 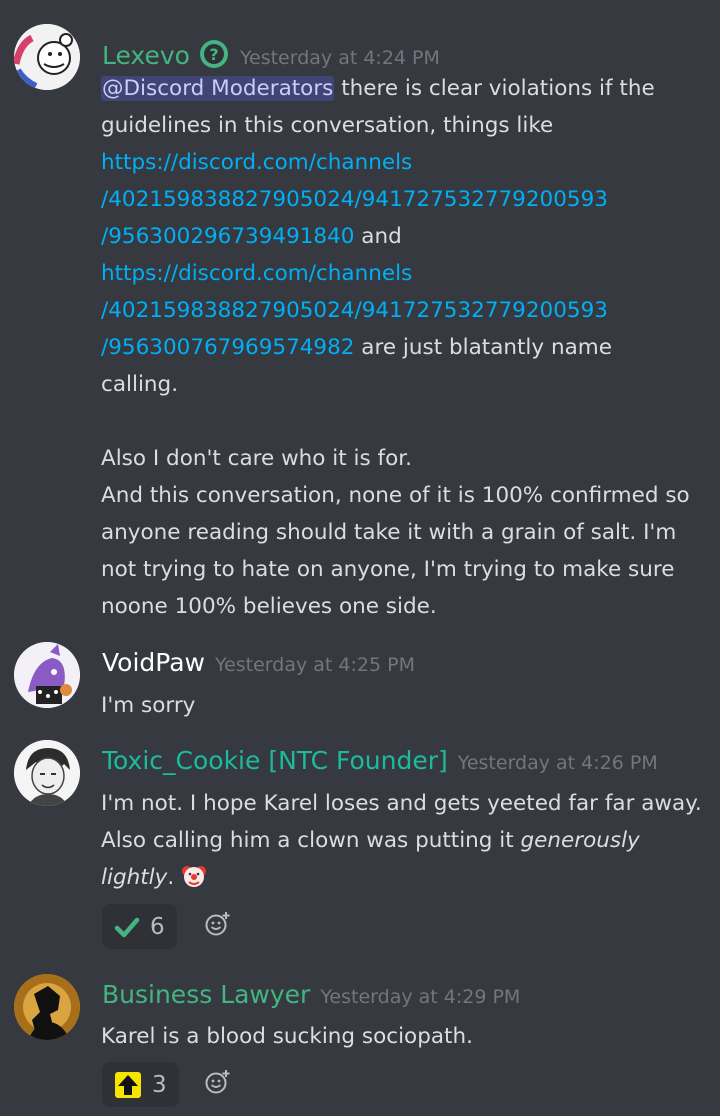 I want to click on username: Business Lawyer, so click(x=206, y=994).